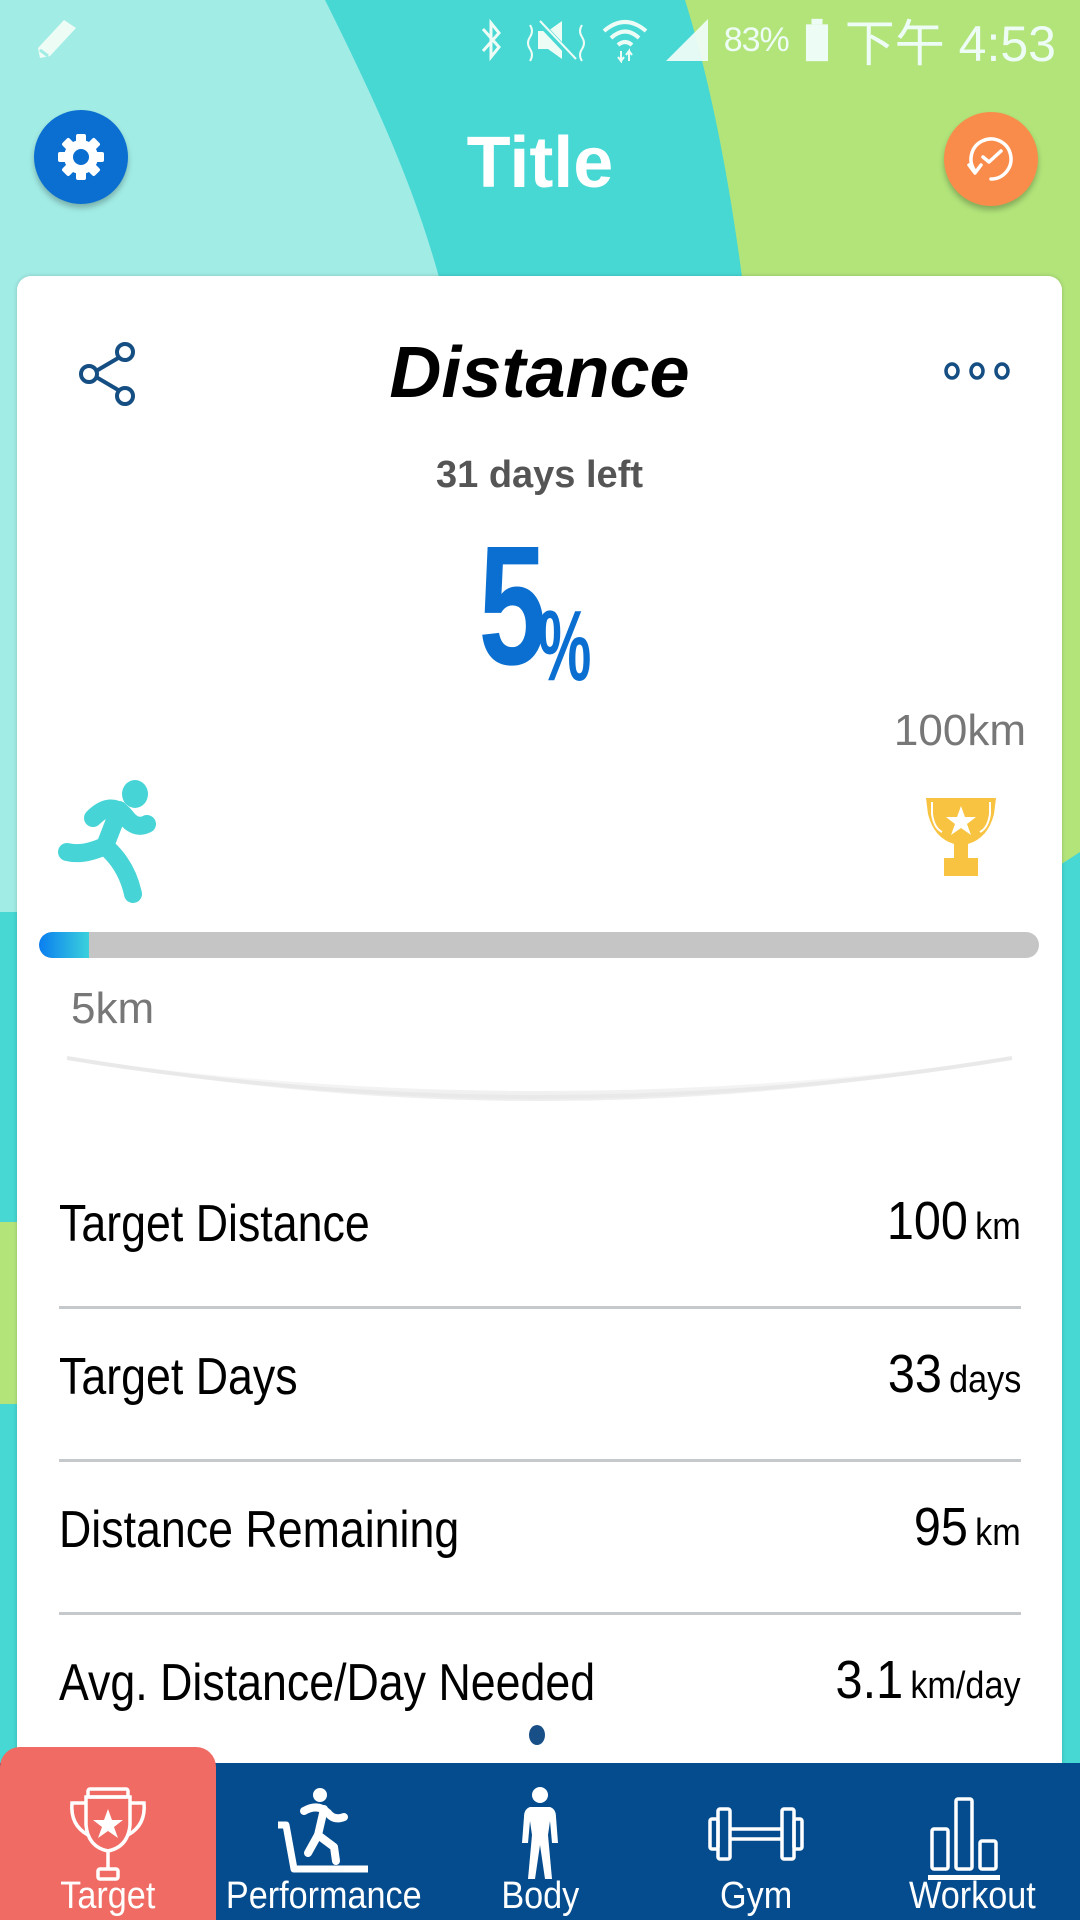 Image resolution: width=1080 pixels, height=1920 pixels. I want to click on current-distance-label: 5km, so click(113, 1008).